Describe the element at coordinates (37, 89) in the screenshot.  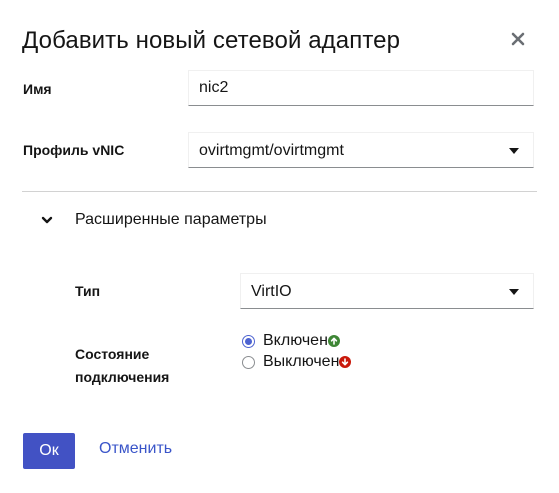
I see `name-label: Имя` at that location.